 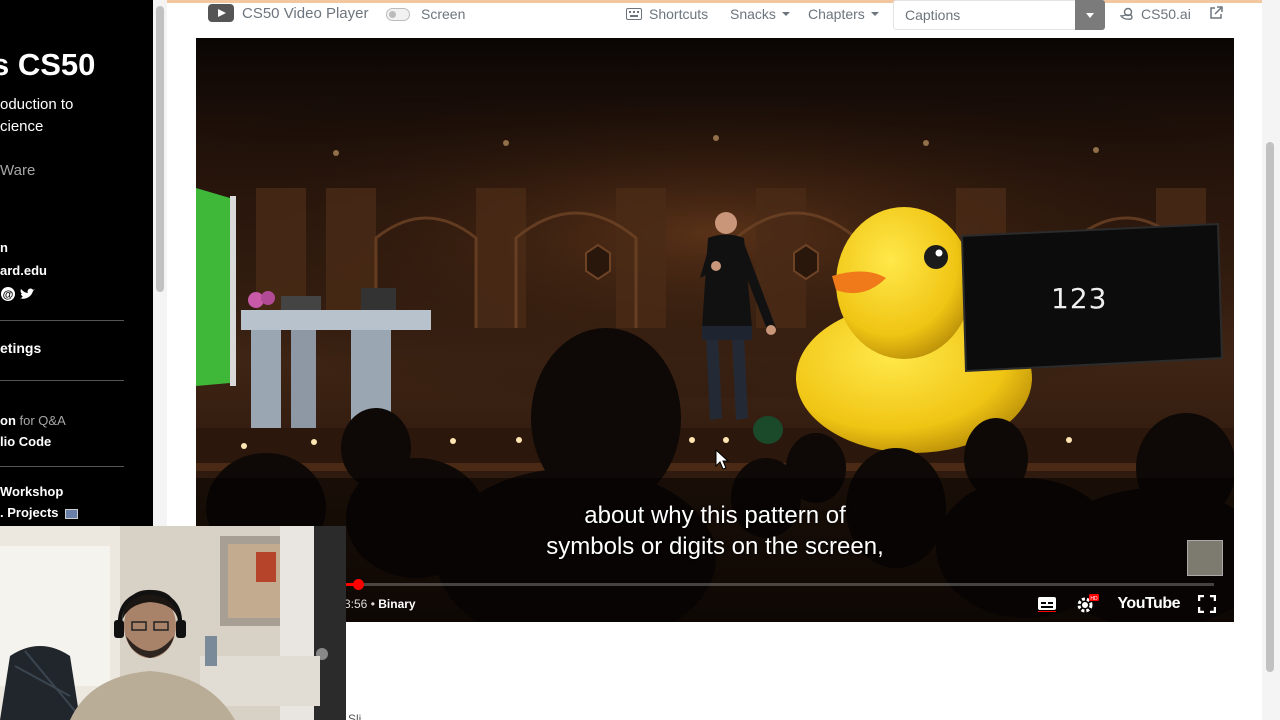 I want to click on player-controls-right: HD YouTube, so click(x=1126, y=604).